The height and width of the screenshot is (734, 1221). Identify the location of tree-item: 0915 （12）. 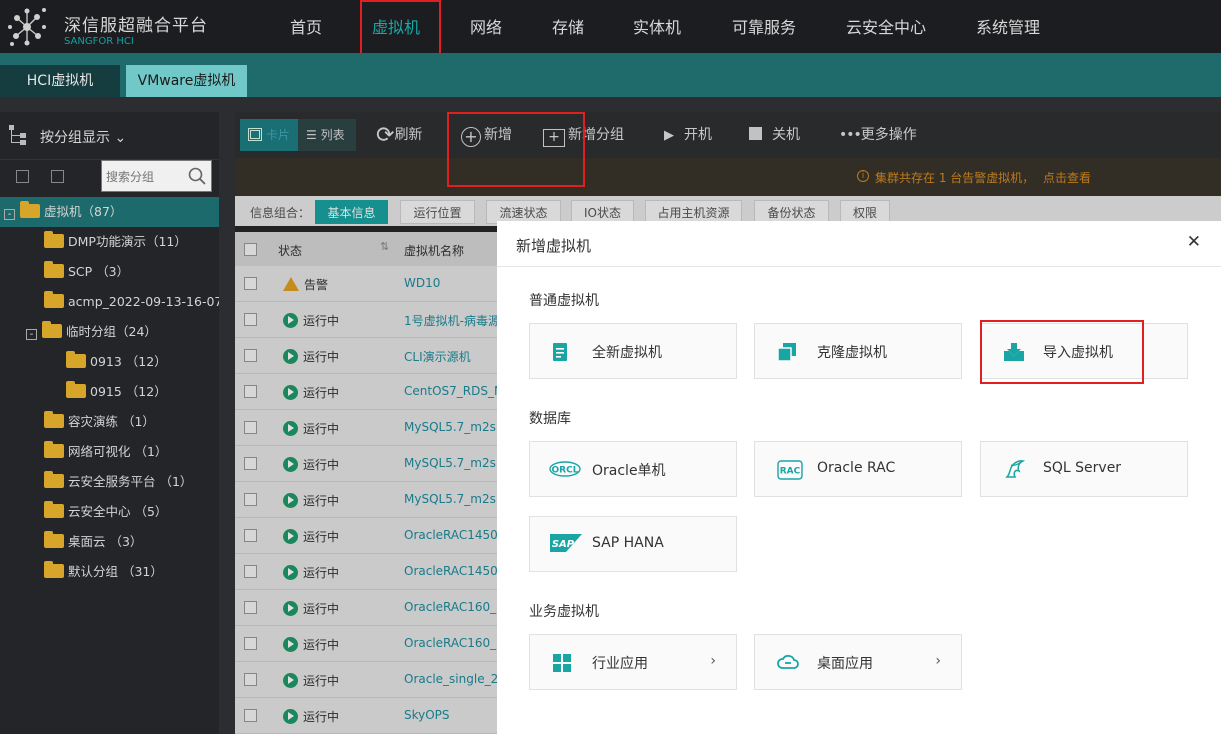
(109, 392).